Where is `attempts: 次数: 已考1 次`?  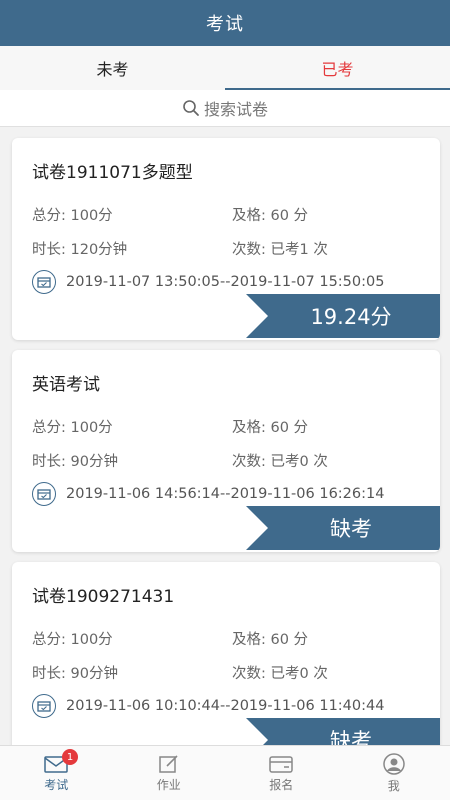 attempts: 次数: 已考1 次 is located at coordinates (280, 248).